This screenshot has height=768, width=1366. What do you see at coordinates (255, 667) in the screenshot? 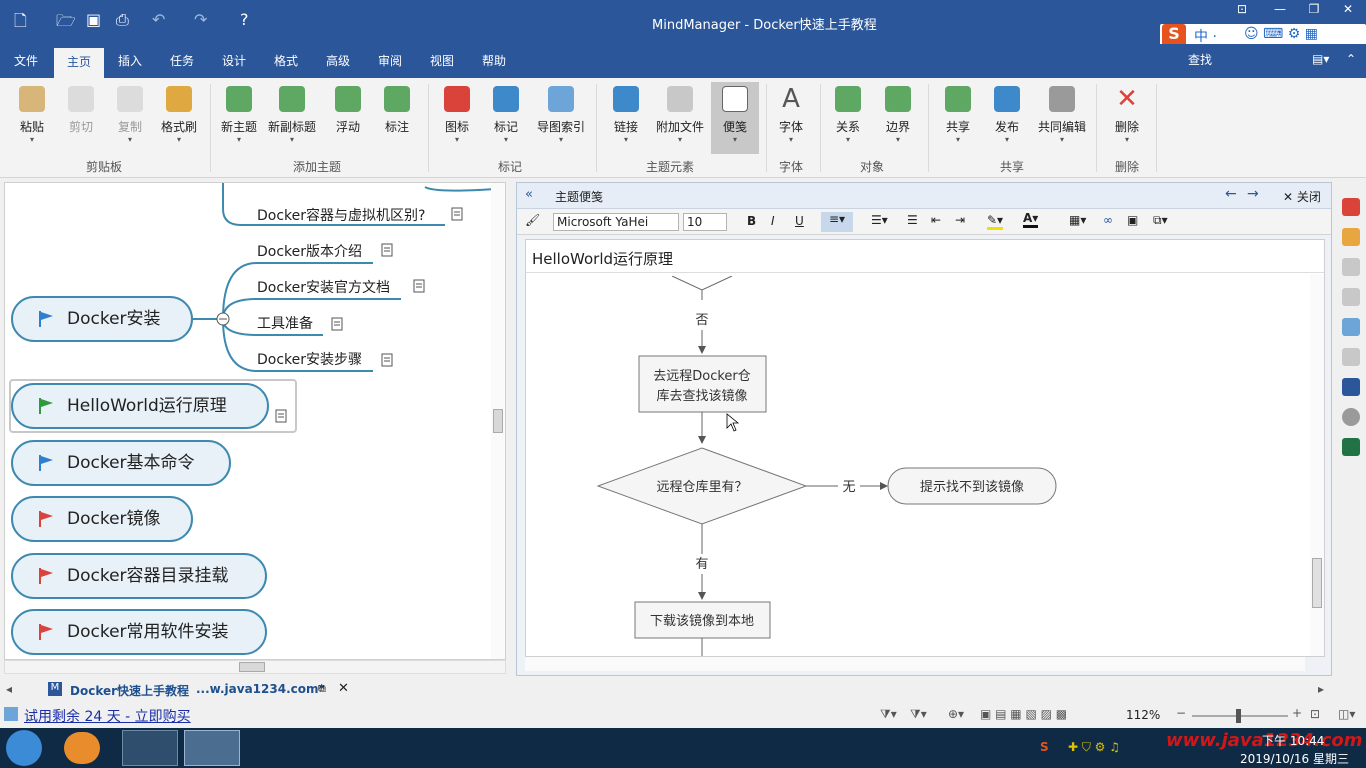
I see `map-h-scroll` at bounding box center [255, 667].